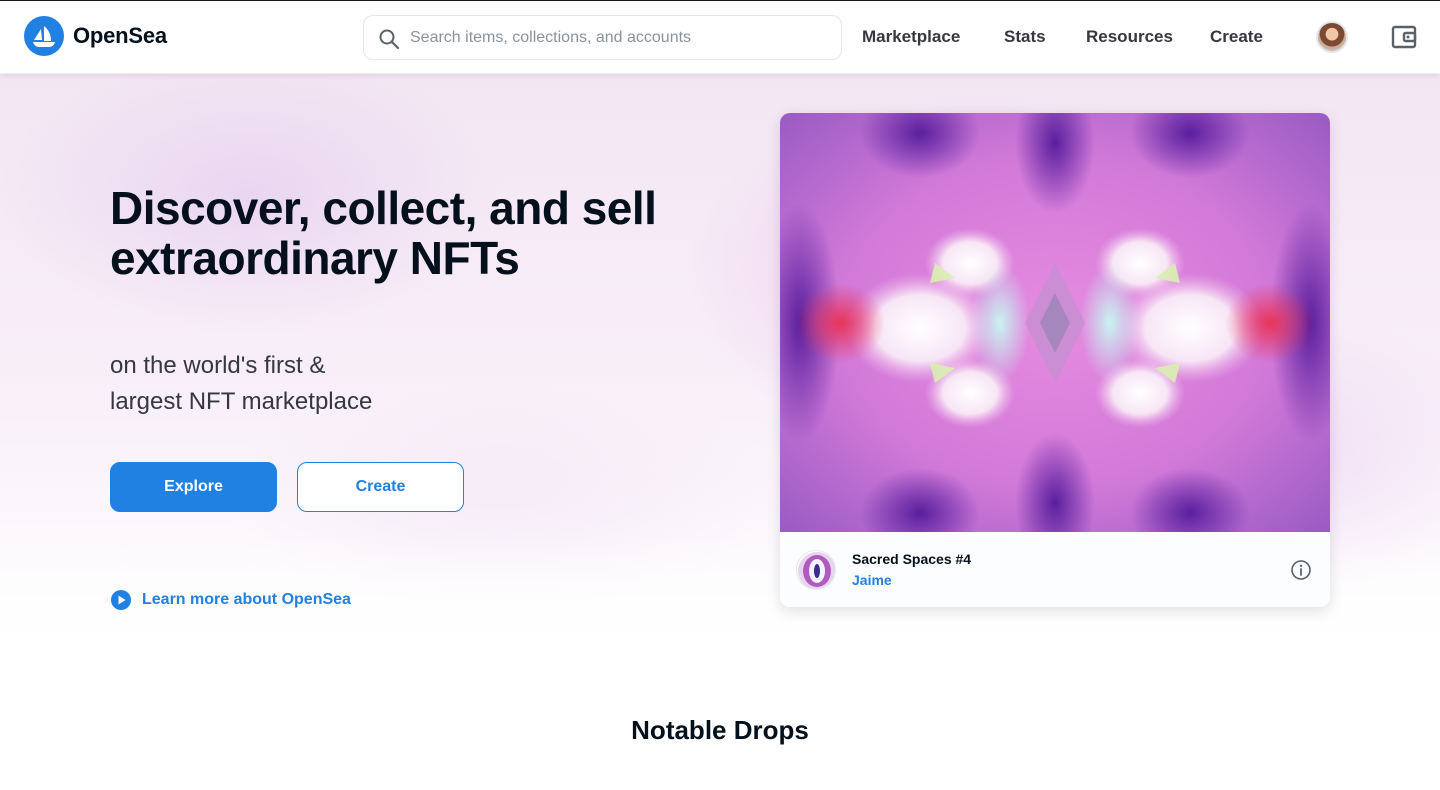 The width and height of the screenshot is (1440, 790). Describe the element at coordinates (1055, 569) in the screenshot. I see `featured-nft-footer: Sacred Spaces #4 Jaime` at that location.